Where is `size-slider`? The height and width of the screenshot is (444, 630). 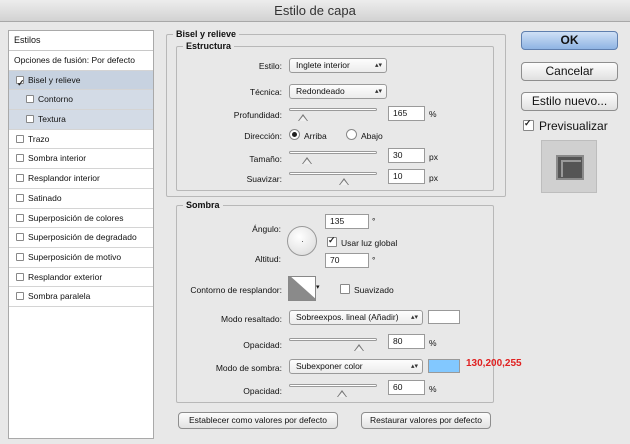 size-slider is located at coordinates (333, 152).